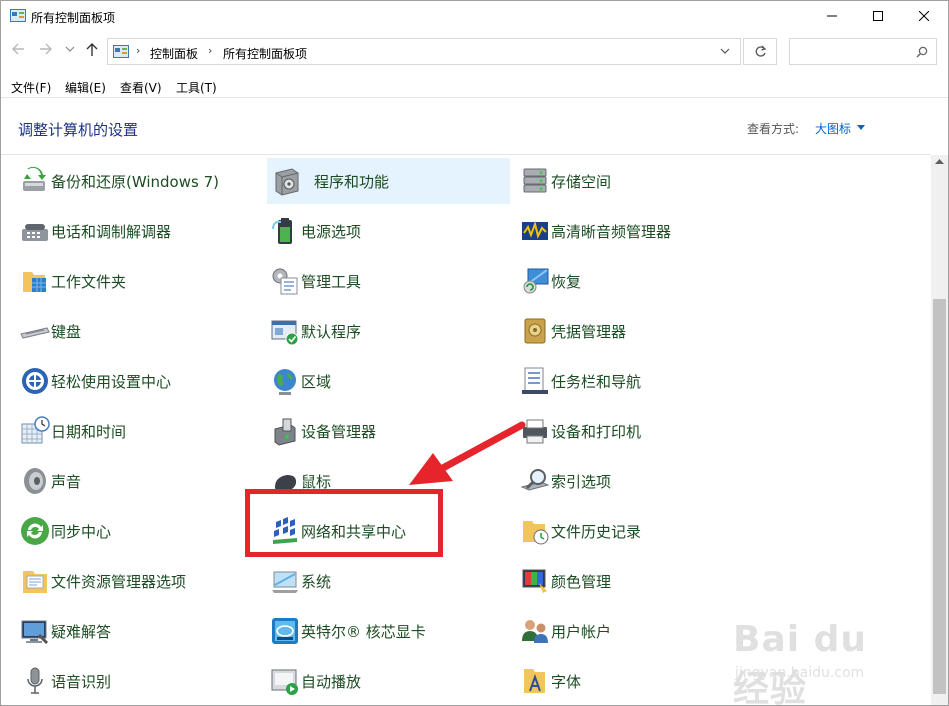 The width and height of the screenshot is (949, 706). What do you see at coordinates (813, 662) in the screenshot?
I see `baidu-watermark: Bai du 经验 jingyan.baidu.com` at bounding box center [813, 662].